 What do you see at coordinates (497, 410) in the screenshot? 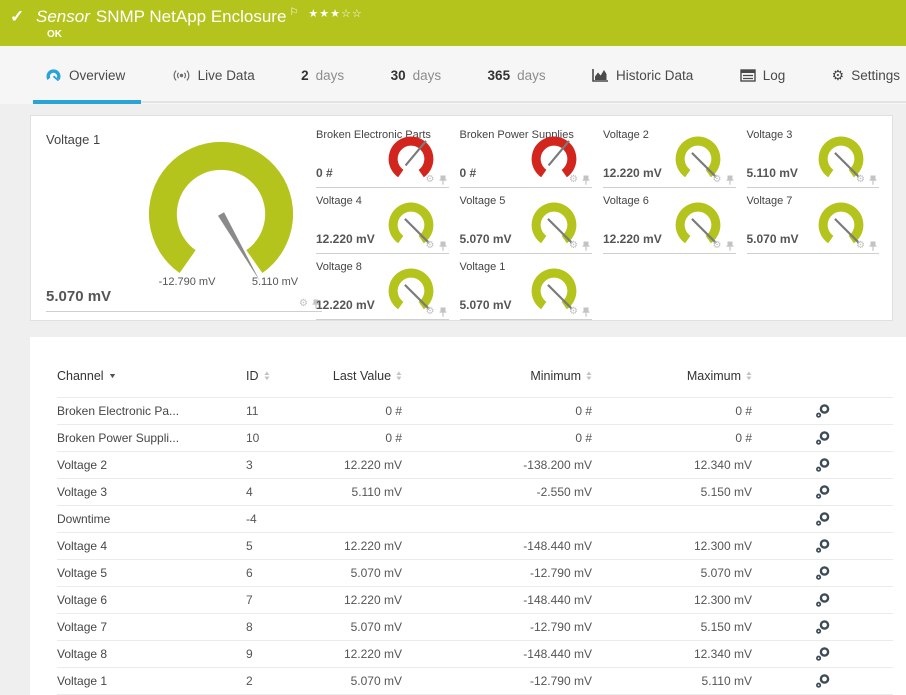
I see `minimum-value: 0 #` at bounding box center [497, 410].